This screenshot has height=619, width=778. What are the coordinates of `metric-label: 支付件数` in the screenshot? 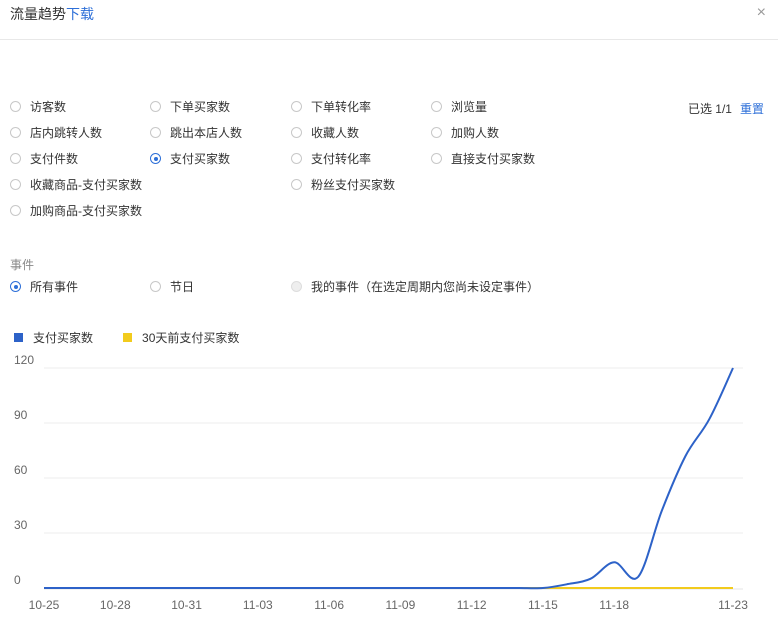 It's located at (54, 159).